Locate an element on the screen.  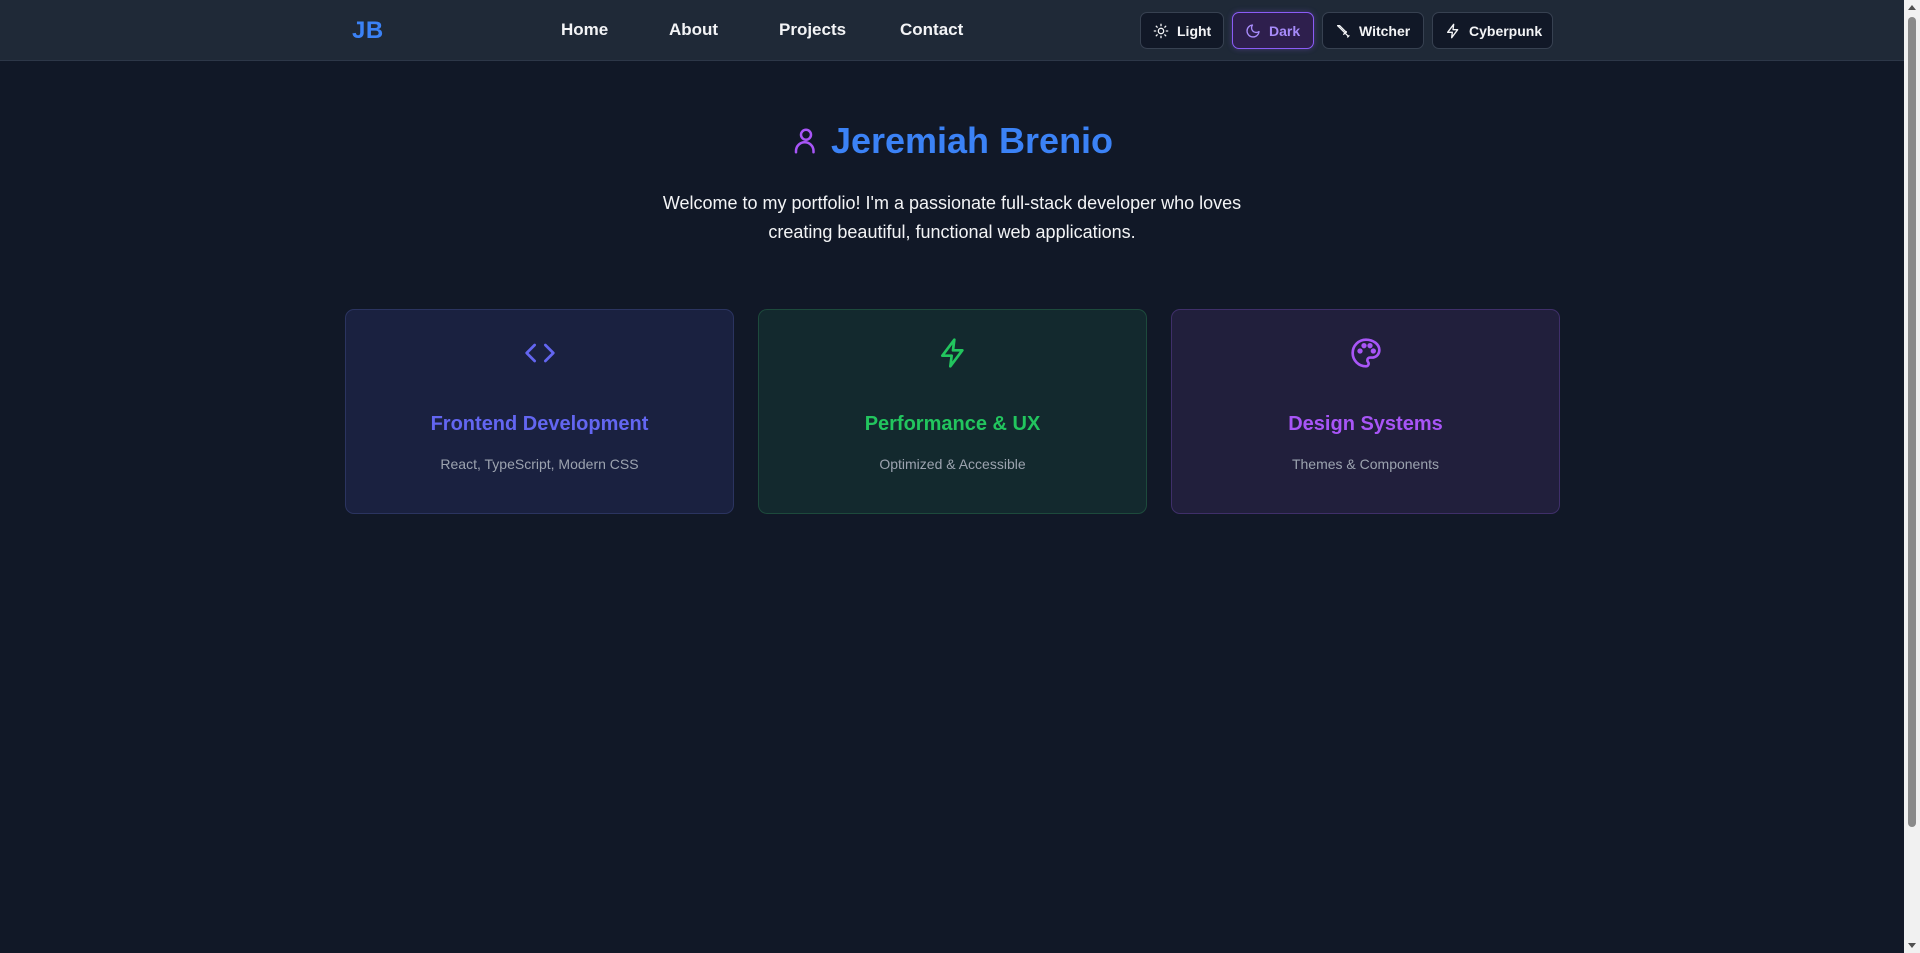
page-title: Jeremiah Brenio is located at coordinates (972, 140).